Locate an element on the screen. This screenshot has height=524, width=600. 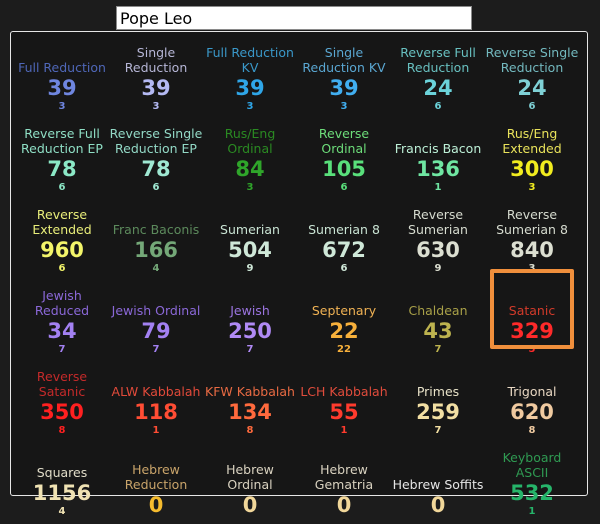
cipher-value: 630 is located at coordinates (438, 250).